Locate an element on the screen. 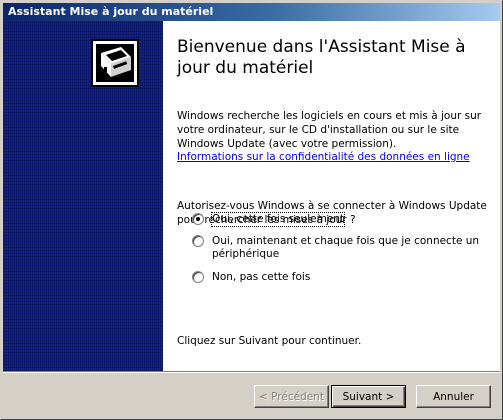  cancel-button-label: Annuler is located at coordinates (453, 396).